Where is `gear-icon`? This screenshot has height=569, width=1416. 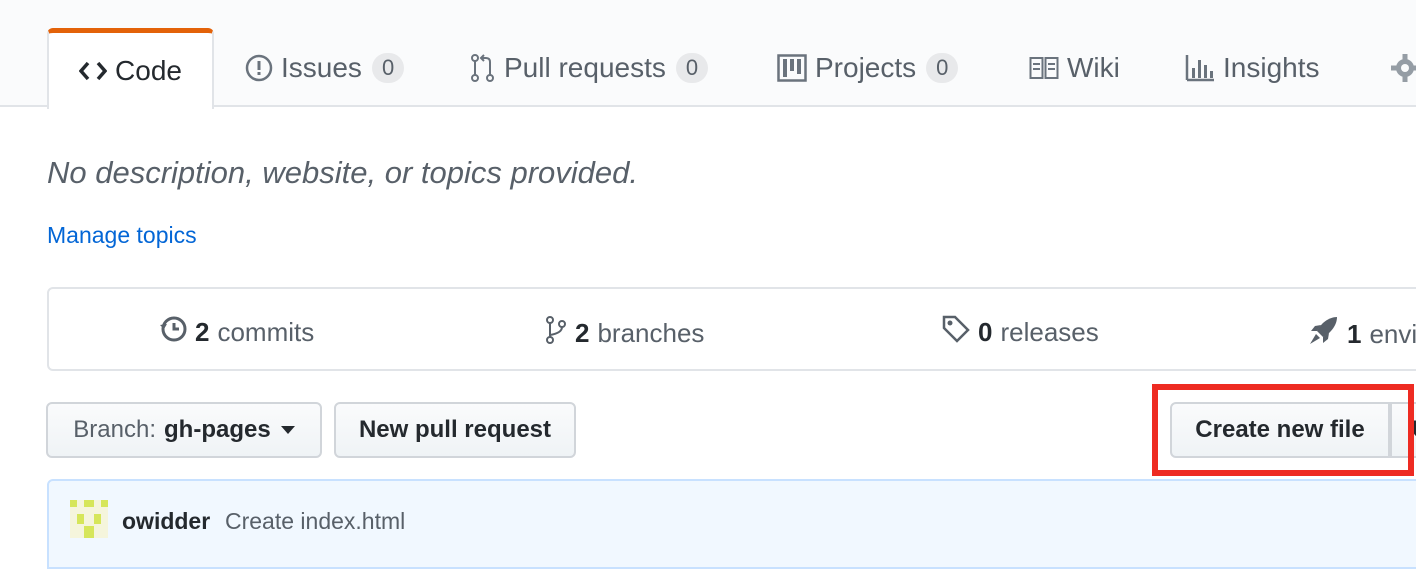
gear-icon is located at coordinates (1403, 68).